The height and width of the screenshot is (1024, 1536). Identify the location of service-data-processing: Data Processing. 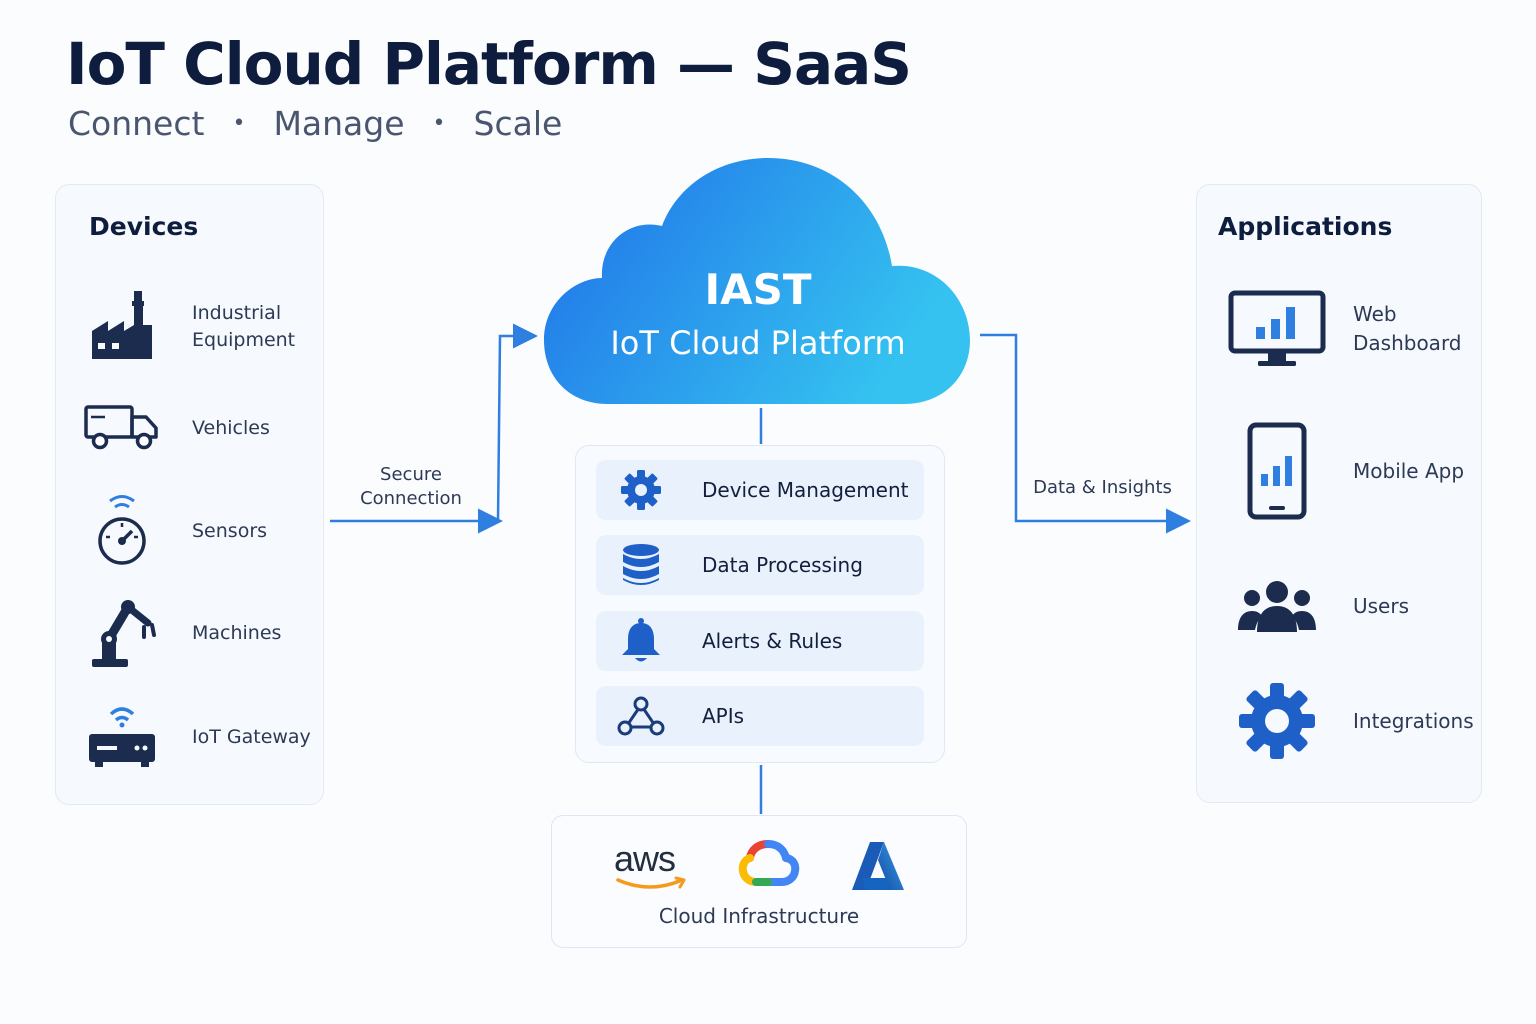
(760, 565).